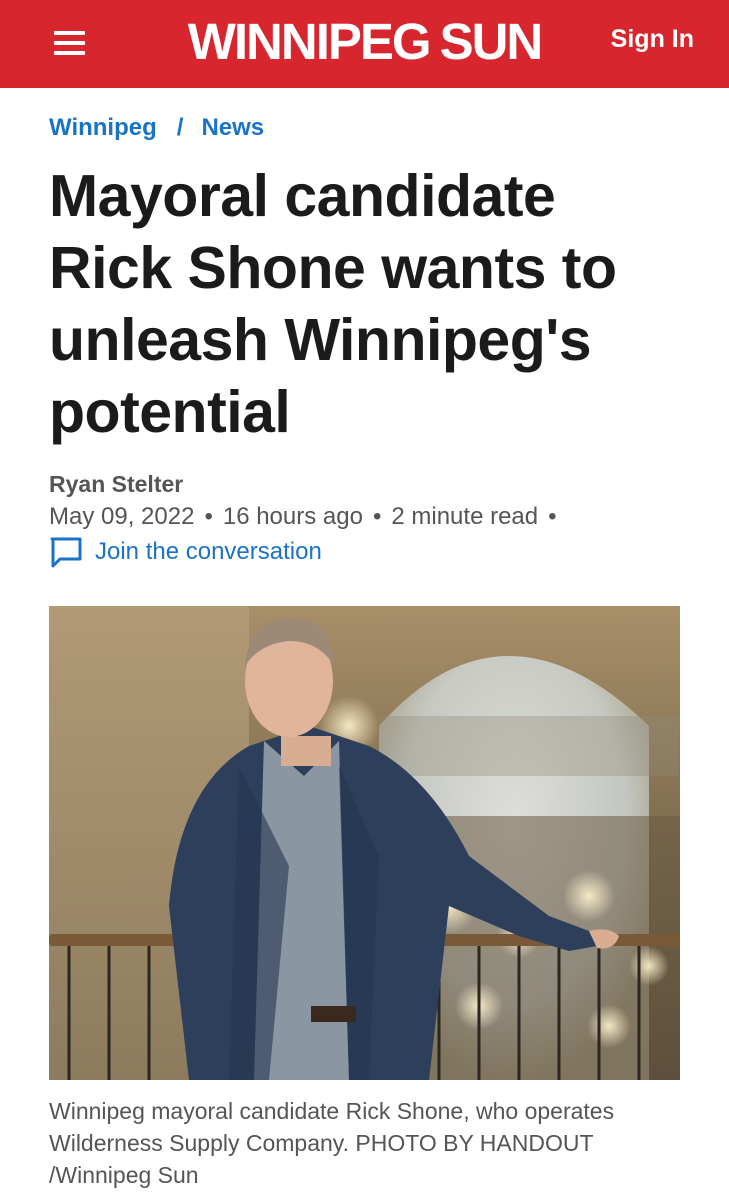 The image size is (729, 1200). What do you see at coordinates (66, 552) in the screenshot?
I see `speech-bubble-icon` at bounding box center [66, 552].